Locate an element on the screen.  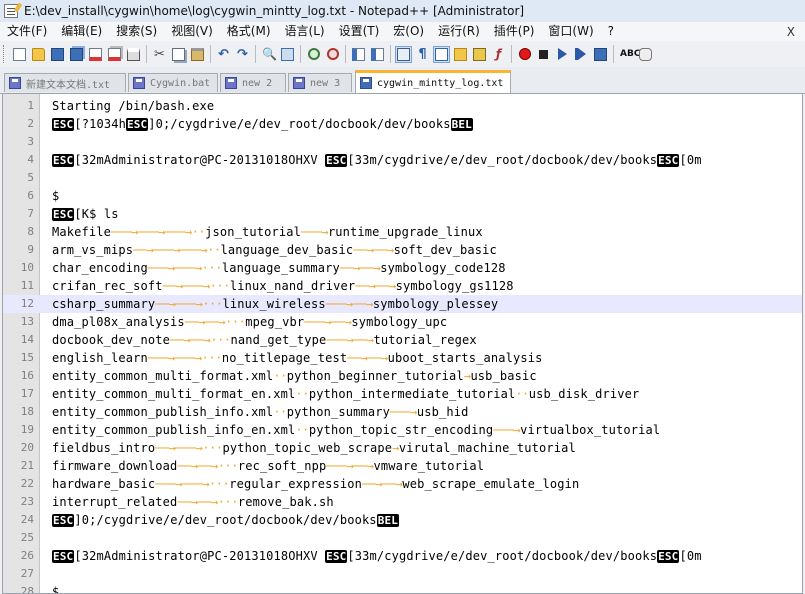
show-all-characters-button: ¶ is located at coordinates (422, 54).